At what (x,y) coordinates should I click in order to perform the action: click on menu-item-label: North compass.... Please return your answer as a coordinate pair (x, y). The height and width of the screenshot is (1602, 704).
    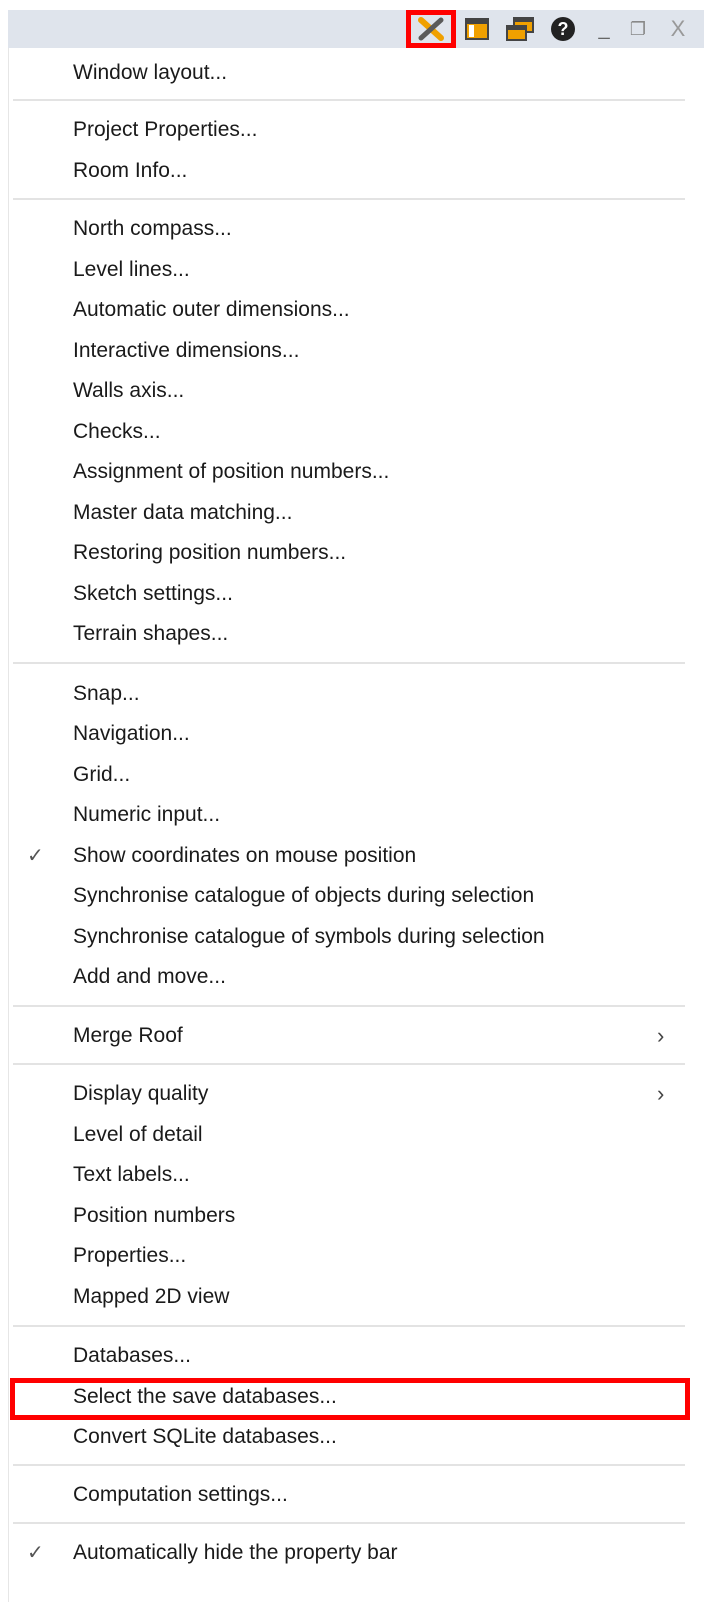
    Looking at the image, I should click on (152, 228).